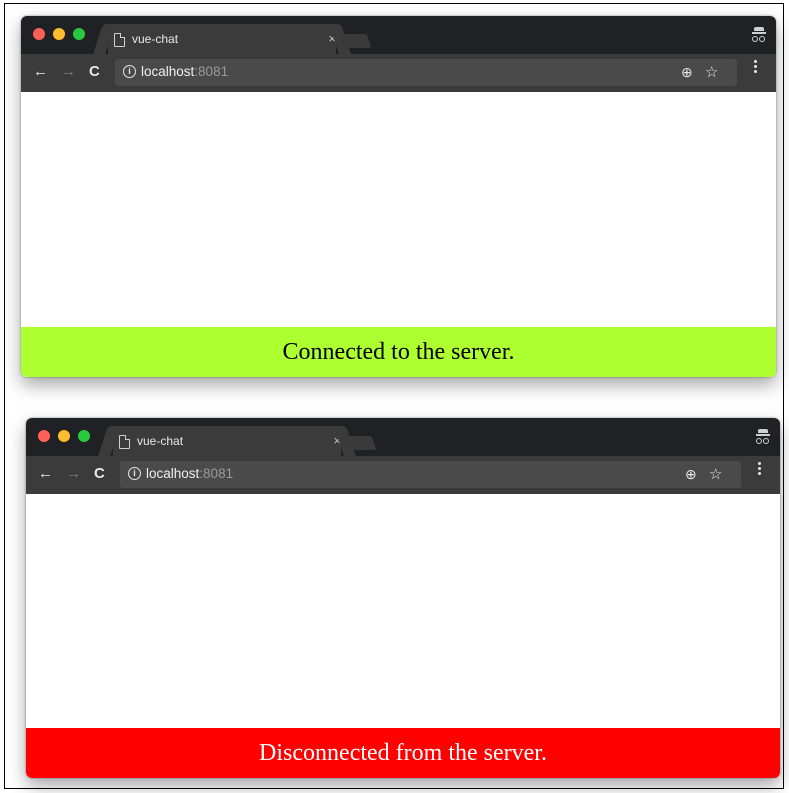  What do you see at coordinates (403, 753) in the screenshot?
I see `status-banner: Disconnected from the server.` at bounding box center [403, 753].